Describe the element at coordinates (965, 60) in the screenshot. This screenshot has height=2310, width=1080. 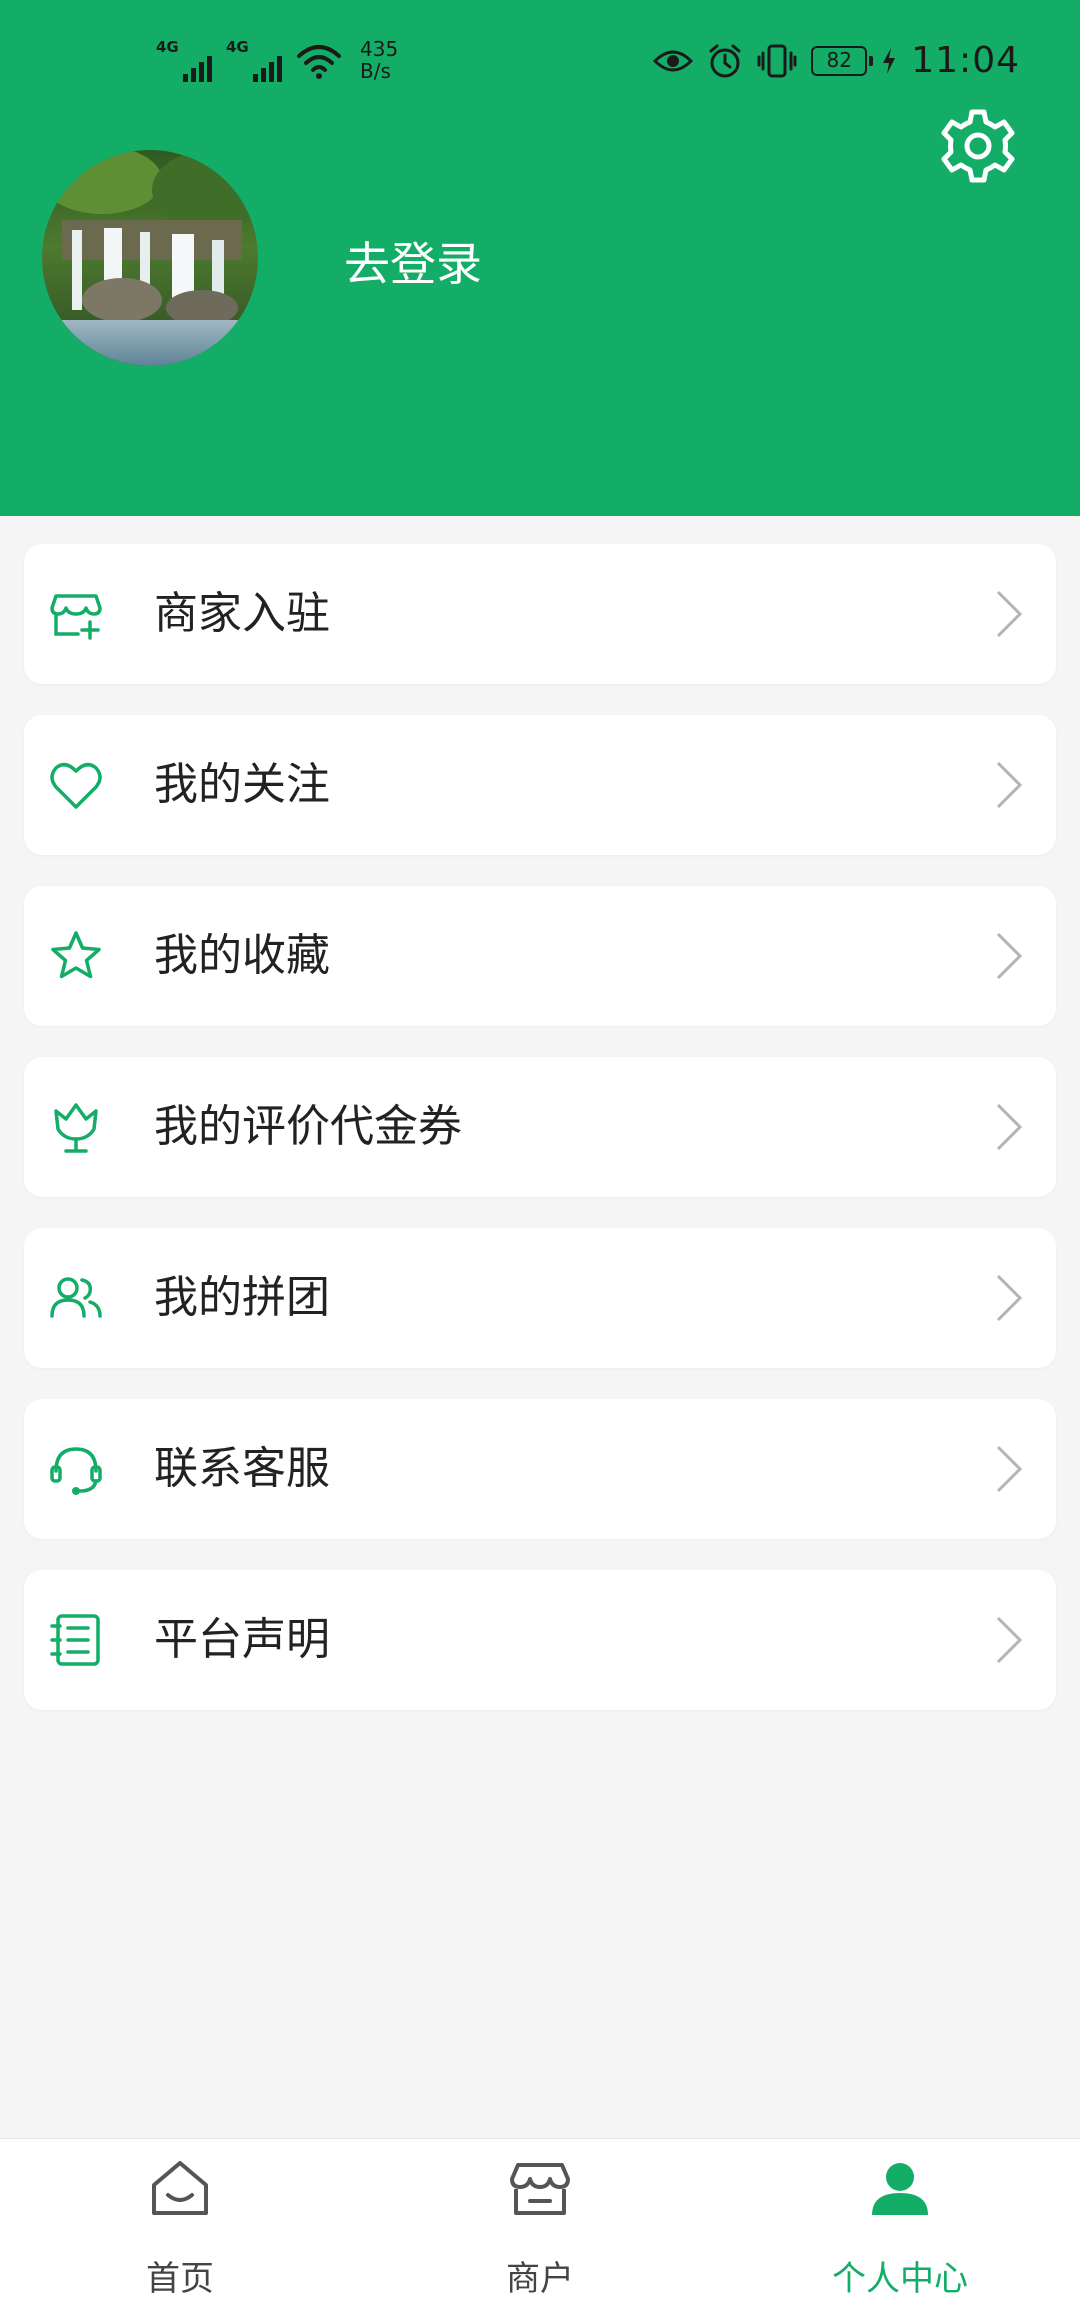
I see `status-time: 11:04` at that location.